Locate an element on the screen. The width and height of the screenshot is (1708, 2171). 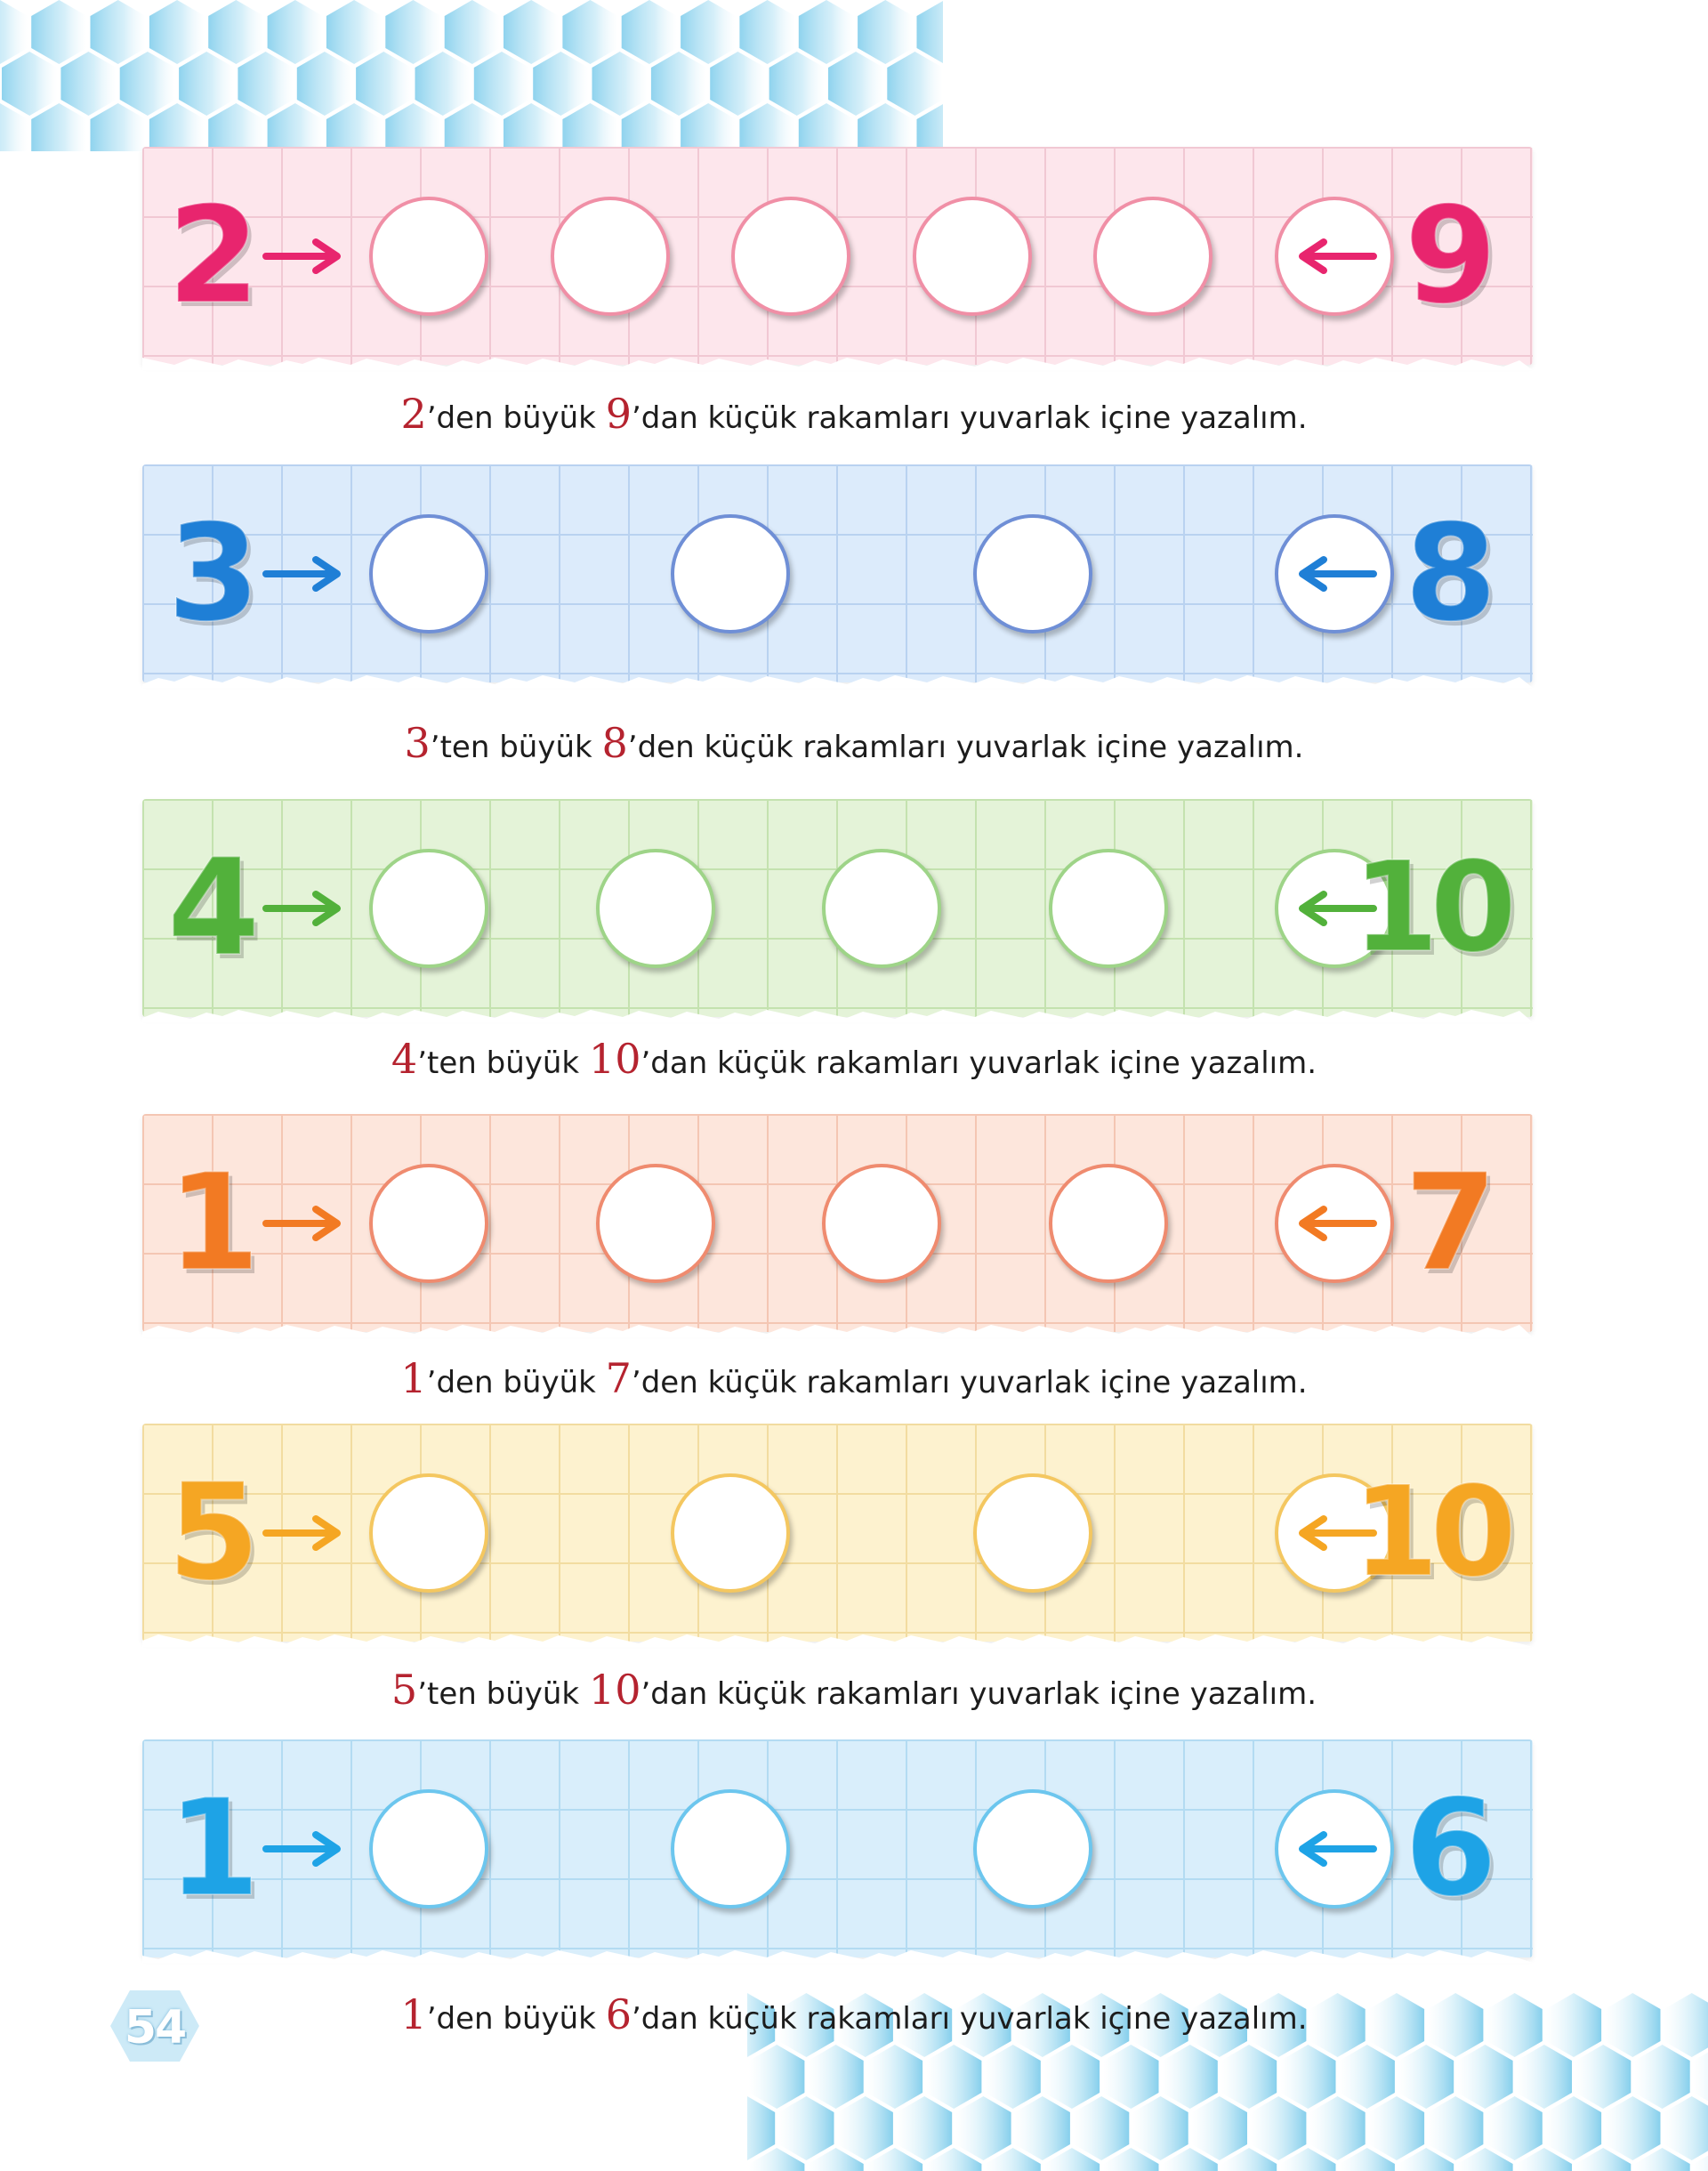
start-number: 4 is located at coordinates (213, 908).